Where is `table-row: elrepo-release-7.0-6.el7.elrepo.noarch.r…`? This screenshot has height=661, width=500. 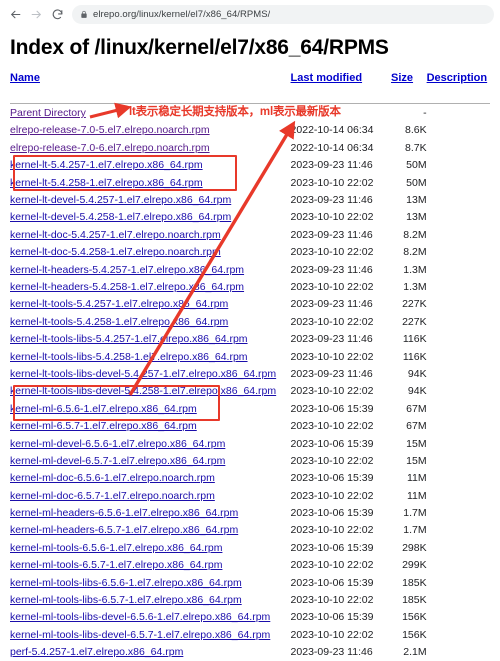
table-row: elrepo-release-7.0-6.el7.elrepo.noarch.r… is located at coordinates (250, 147).